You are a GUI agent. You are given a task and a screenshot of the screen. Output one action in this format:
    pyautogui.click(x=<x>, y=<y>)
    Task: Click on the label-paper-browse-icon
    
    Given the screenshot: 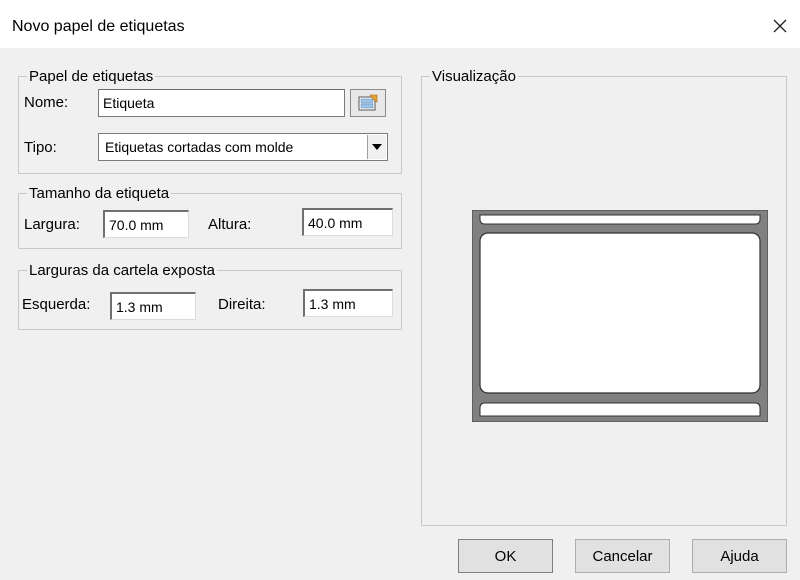 What is the action you would take?
    pyautogui.click(x=368, y=102)
    